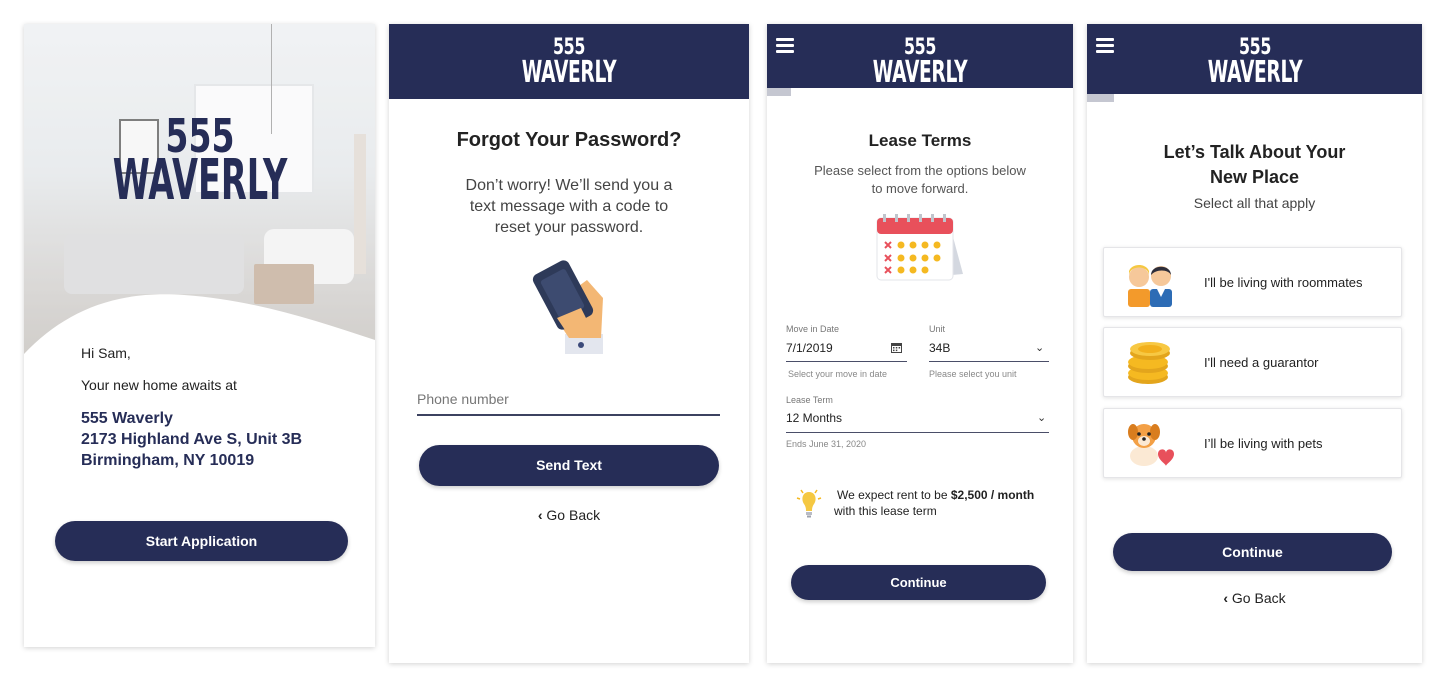  Describe the element at coordinates (106, 353) in the screenshot. I see `greeting: Hi Sam,` at that location.